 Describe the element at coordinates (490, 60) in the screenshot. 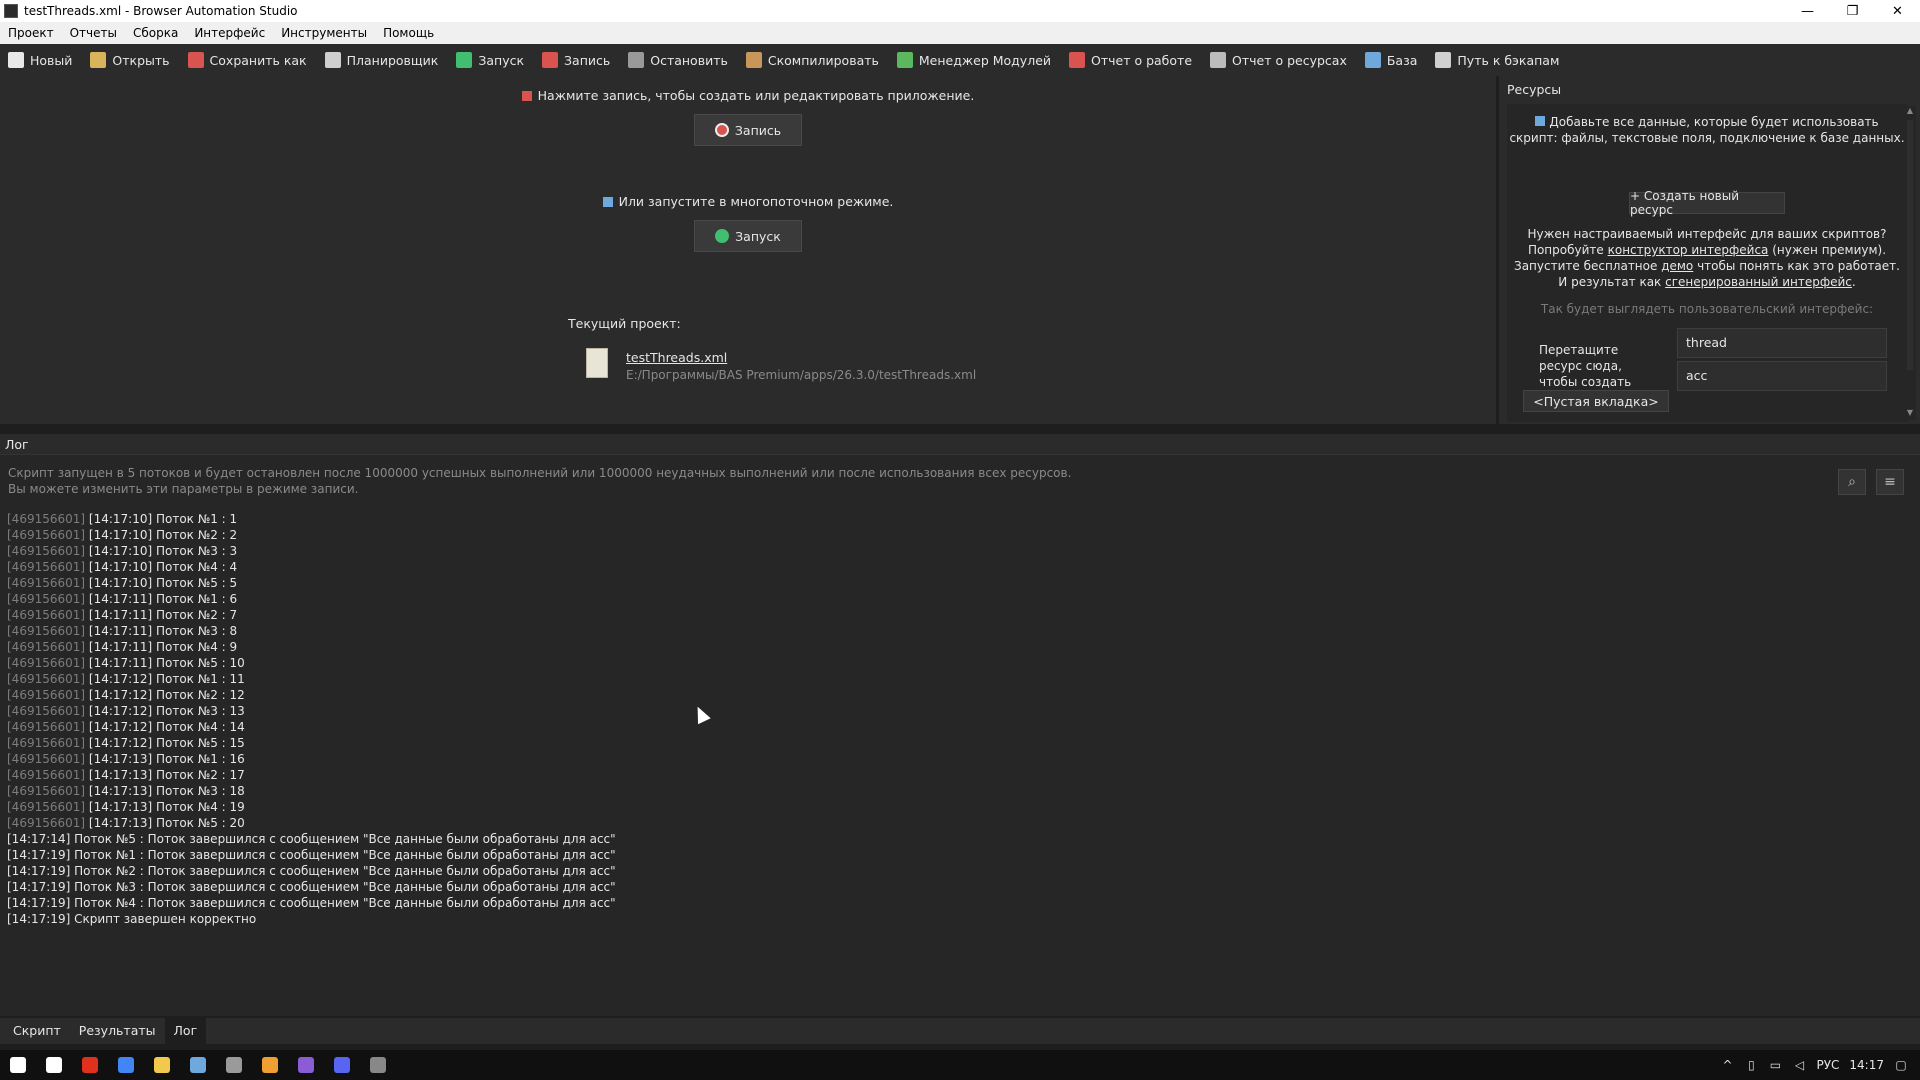

I see `toolbar-button-4: Запуск` at that location.